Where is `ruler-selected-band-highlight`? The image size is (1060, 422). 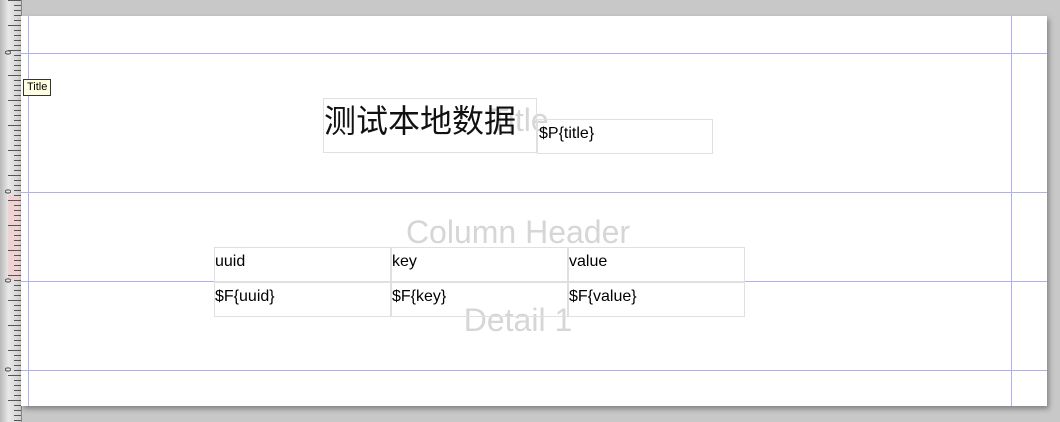 ruler-selected-band-highlight is located at coordinates (14, 237).